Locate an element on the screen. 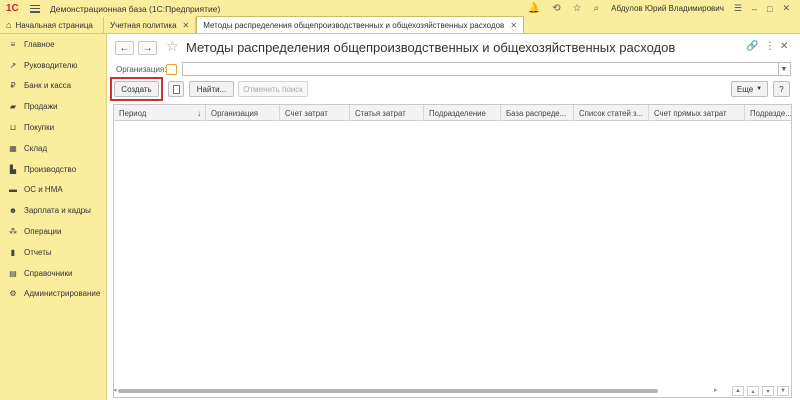 This screenshot has width=800, height=400. scroll-bottom-button: ▼ is located at coordinates (783, 391).